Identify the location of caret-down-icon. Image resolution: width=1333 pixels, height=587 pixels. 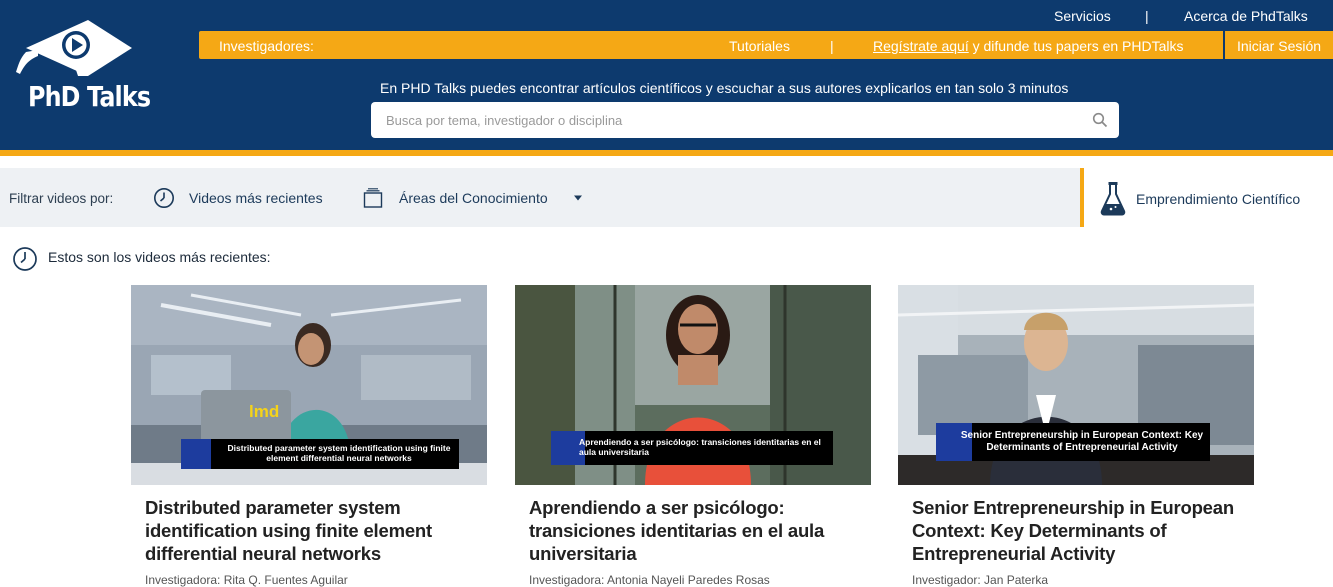
(578, 198).